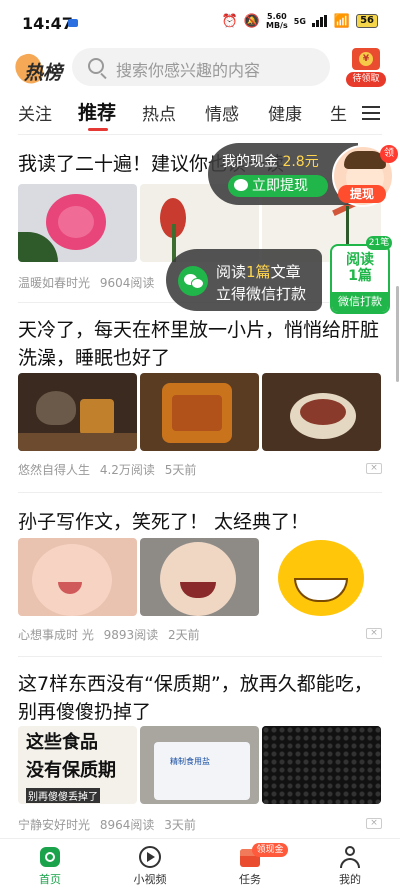 Image resolution: width=400 pixels, height=890 pixels. What do you see at coordinates (190, 761) in the screenshot?
I see `image-caption: 精制食用盐` at bounding box center [190, 761].